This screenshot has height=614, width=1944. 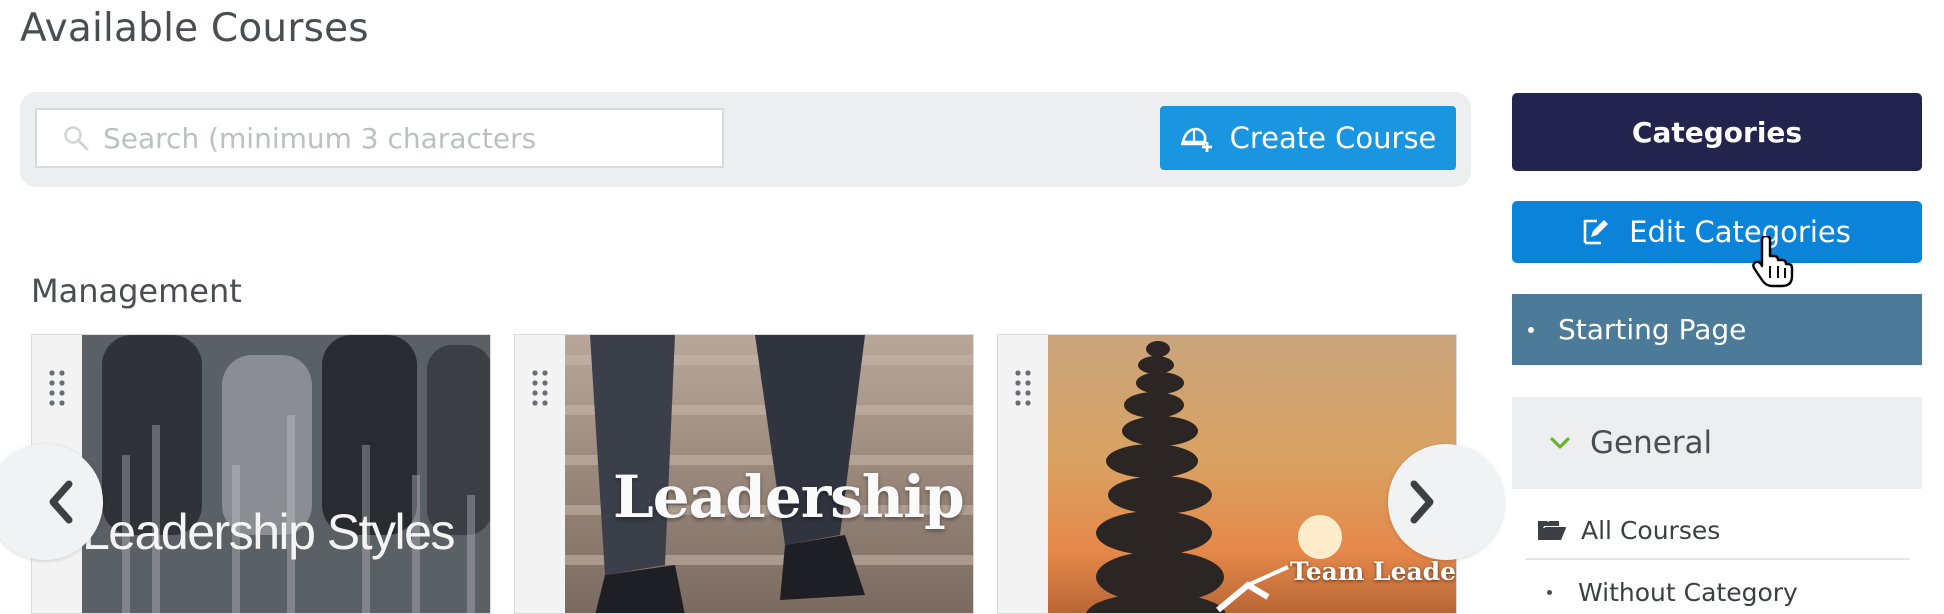 I want to click on people-photo-image, so click(x=286, y=474).